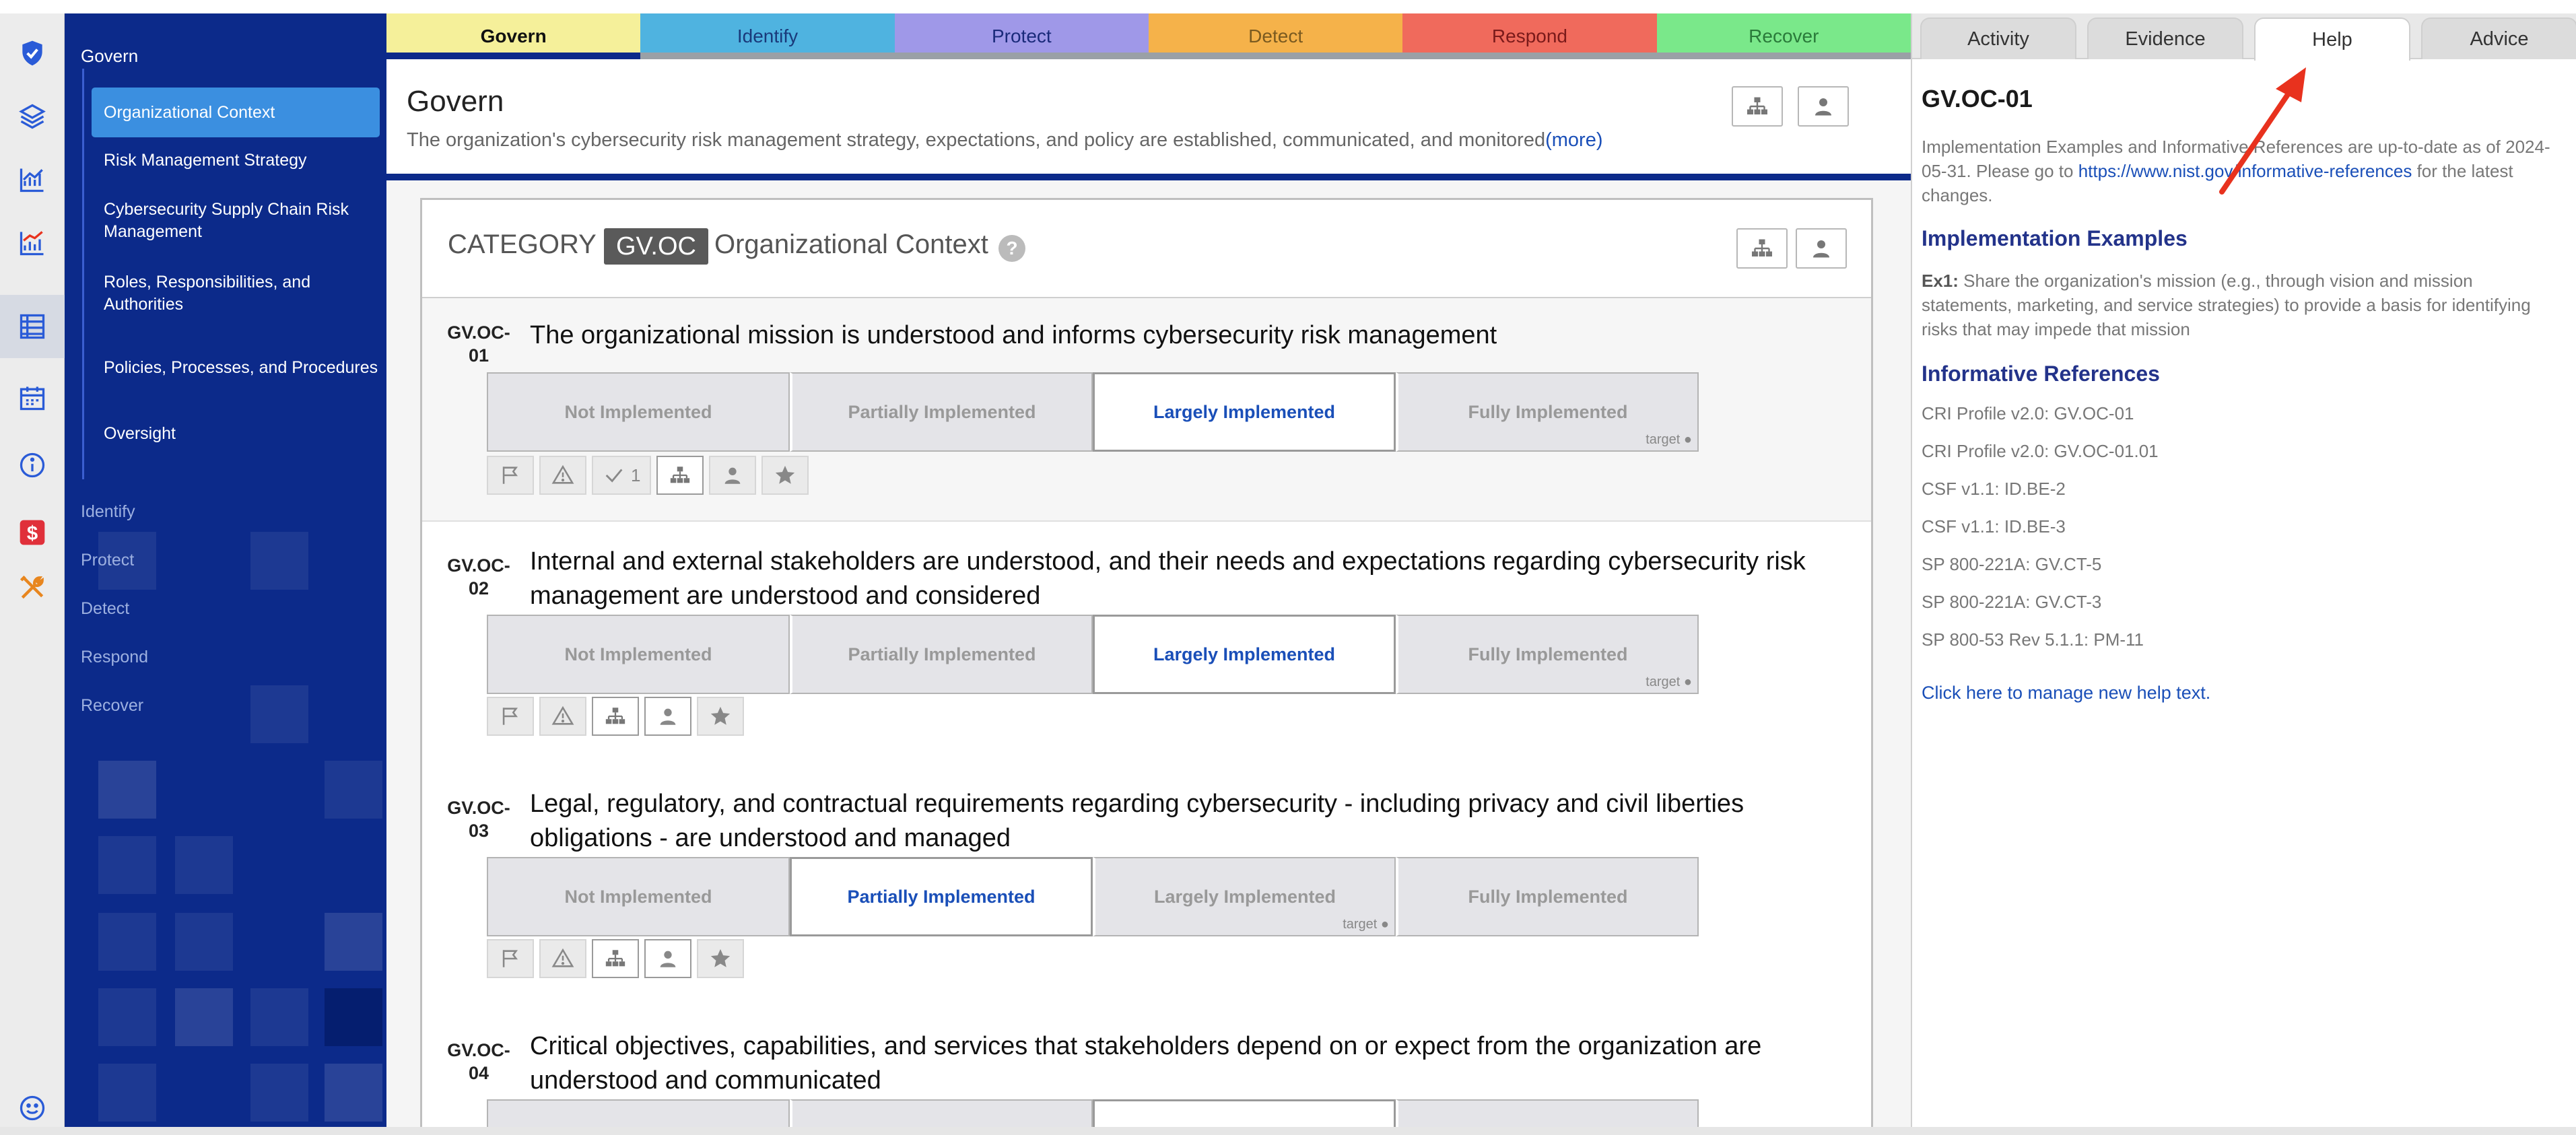 This screenshot has height=1135, width=2576. Describe the element at coordinates (2244, 693) in the screenshot. I see `manage-help-text-link: Click here to manage new help text.` at that location.